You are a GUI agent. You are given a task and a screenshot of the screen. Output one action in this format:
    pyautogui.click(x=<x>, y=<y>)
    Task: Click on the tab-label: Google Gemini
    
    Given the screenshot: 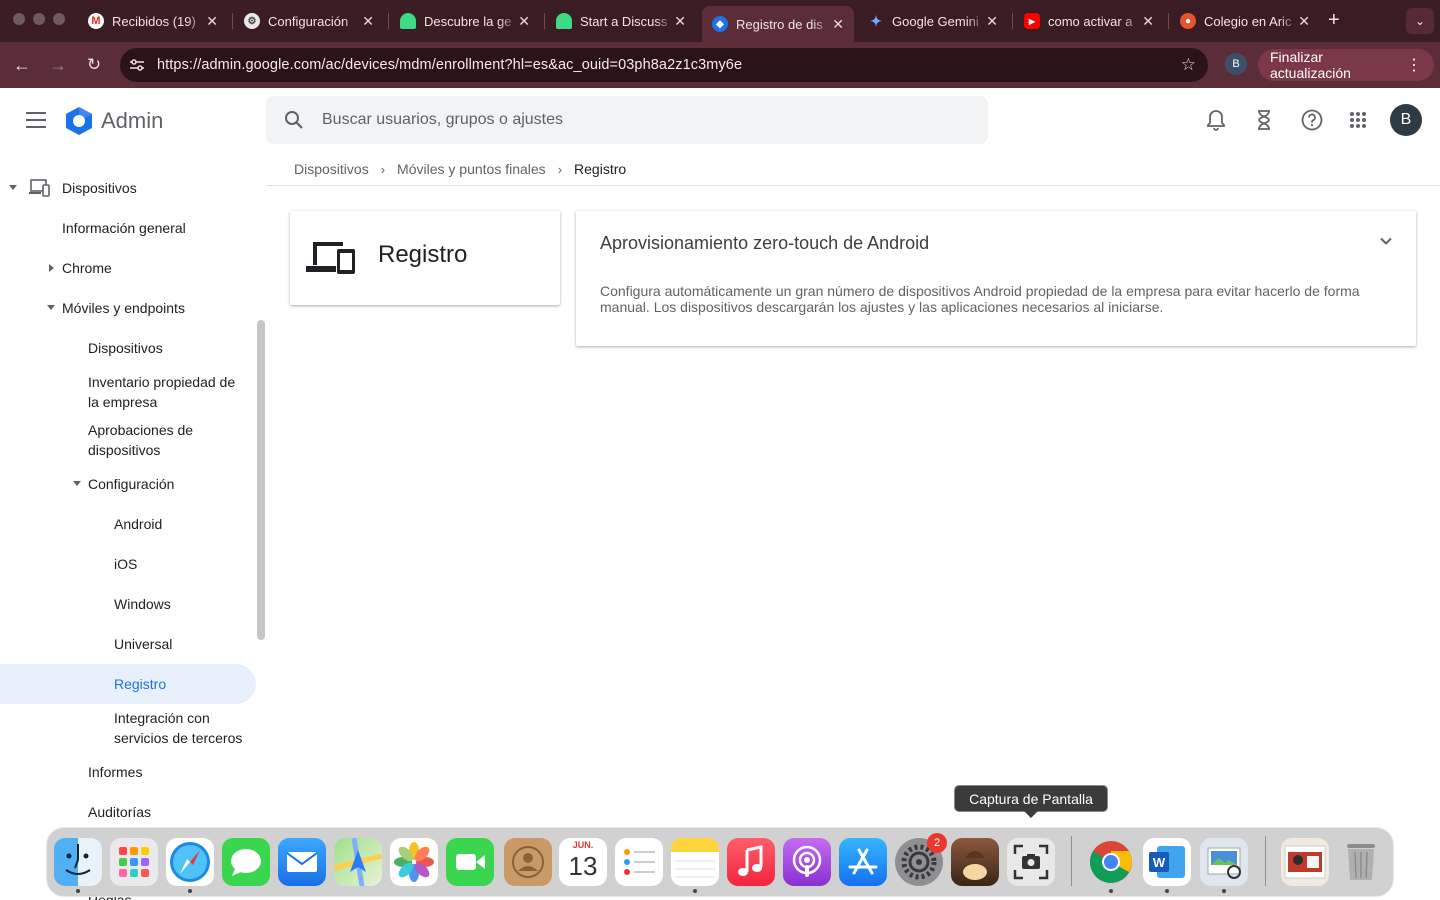 What is the action you would take?
    pyautogui.click(x=935, y=21)
    